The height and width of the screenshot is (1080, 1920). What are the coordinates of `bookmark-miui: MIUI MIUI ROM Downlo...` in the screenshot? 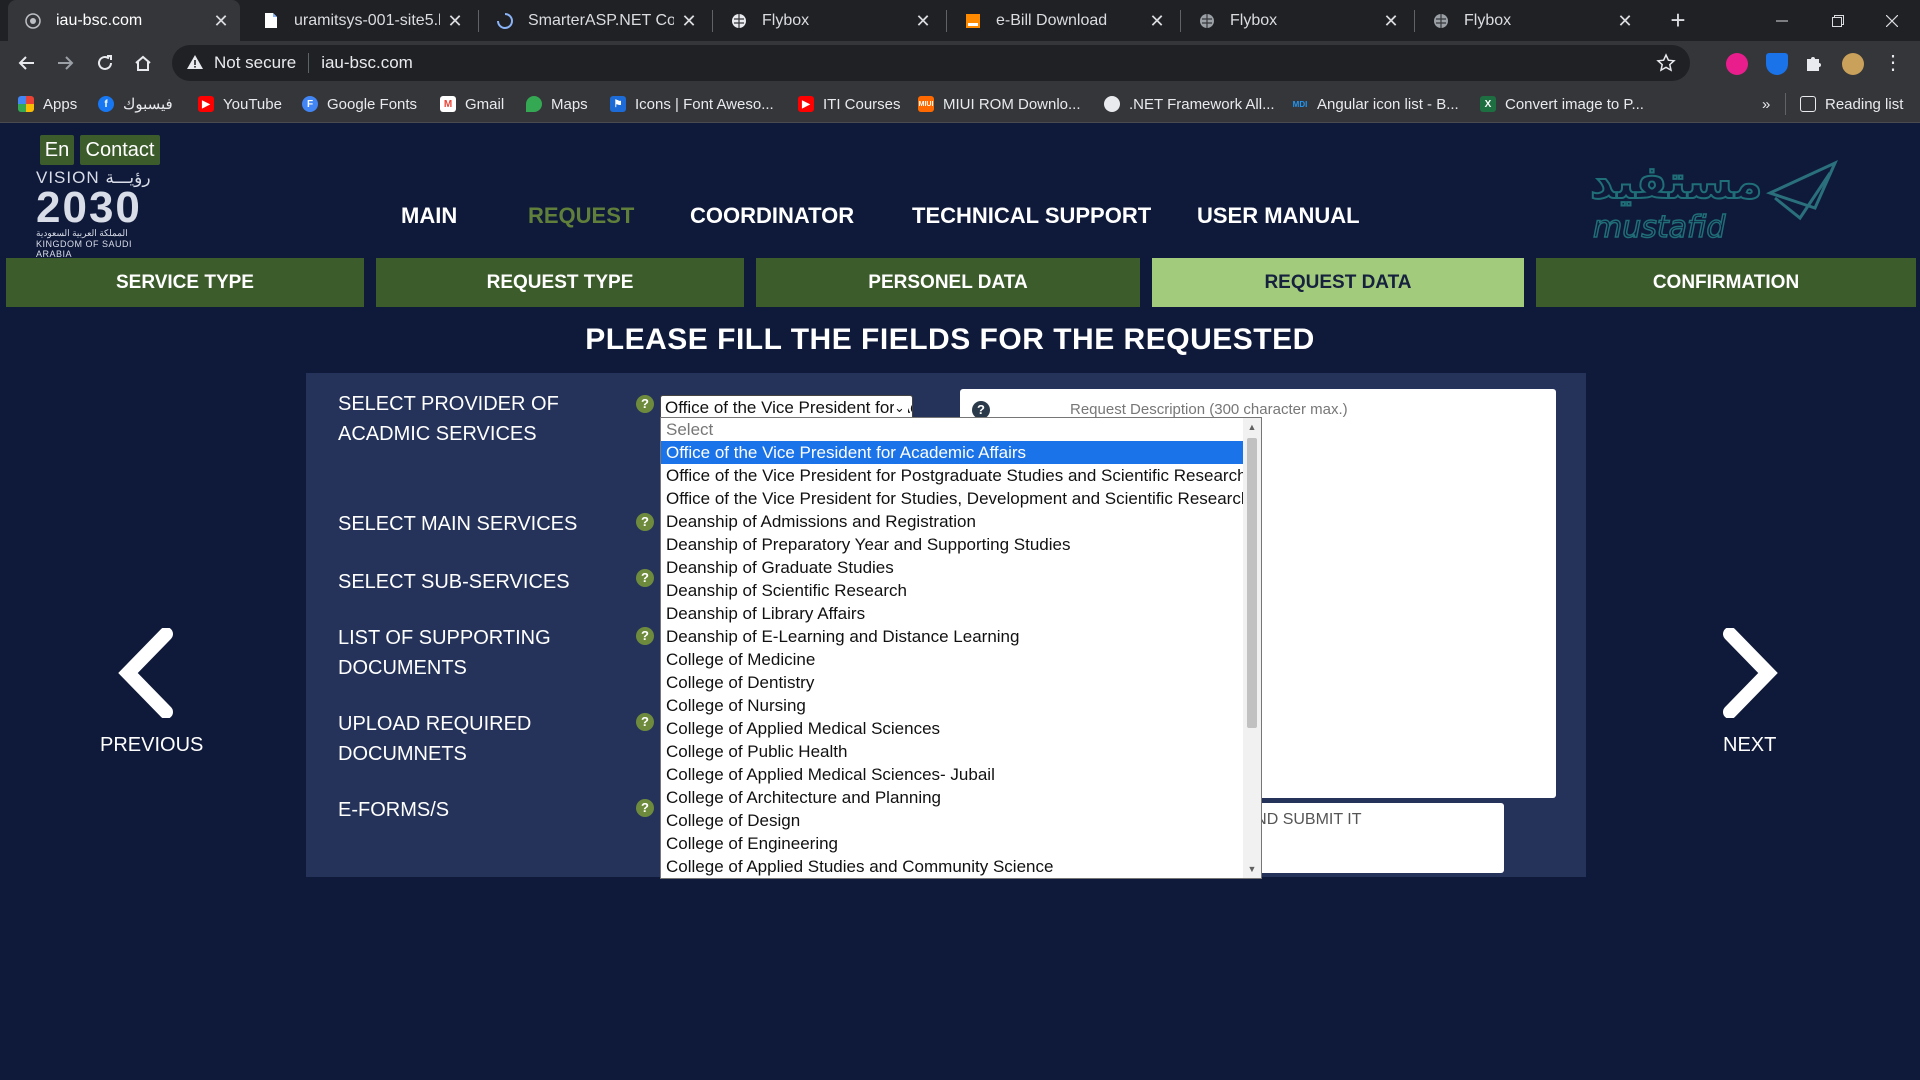 It's located at (999, 104).